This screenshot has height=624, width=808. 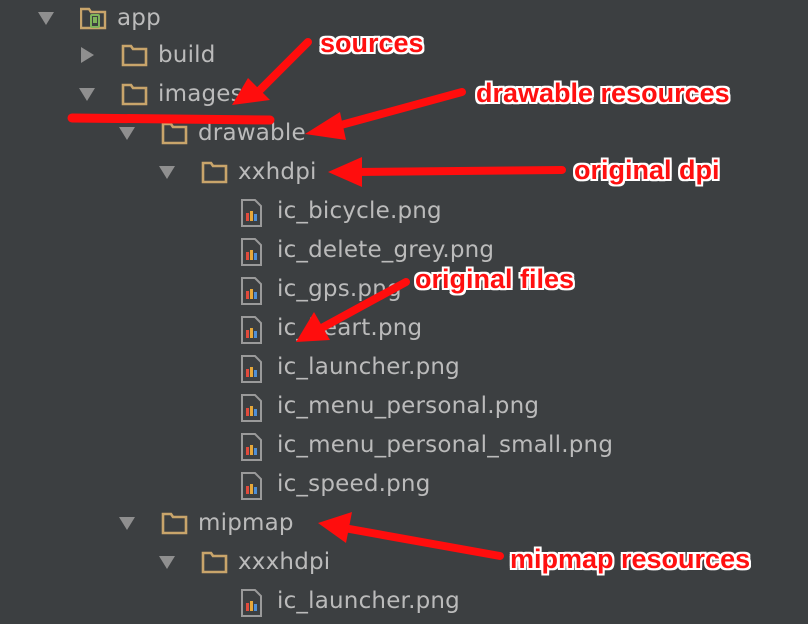 I want to click on tree-label-file: ic_gps.png, so click(x=339, y=288).